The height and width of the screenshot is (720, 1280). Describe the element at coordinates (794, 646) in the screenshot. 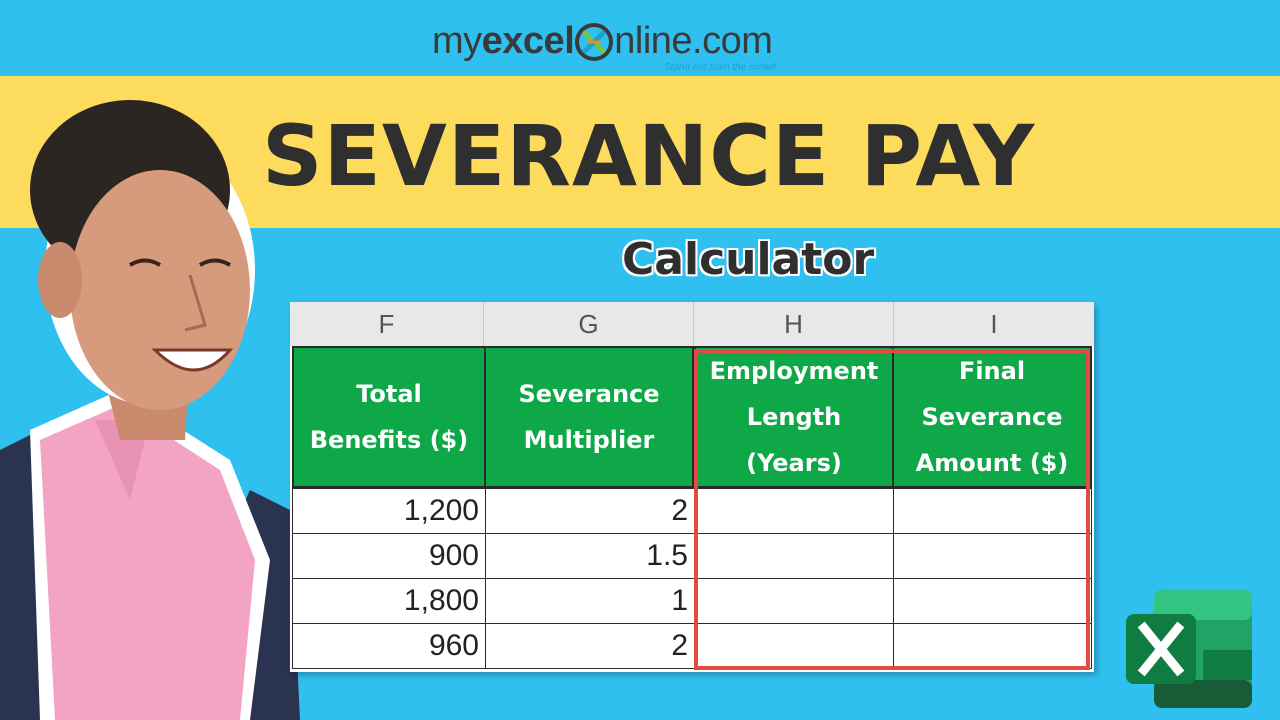

I see `cell-h-row4` at that location.